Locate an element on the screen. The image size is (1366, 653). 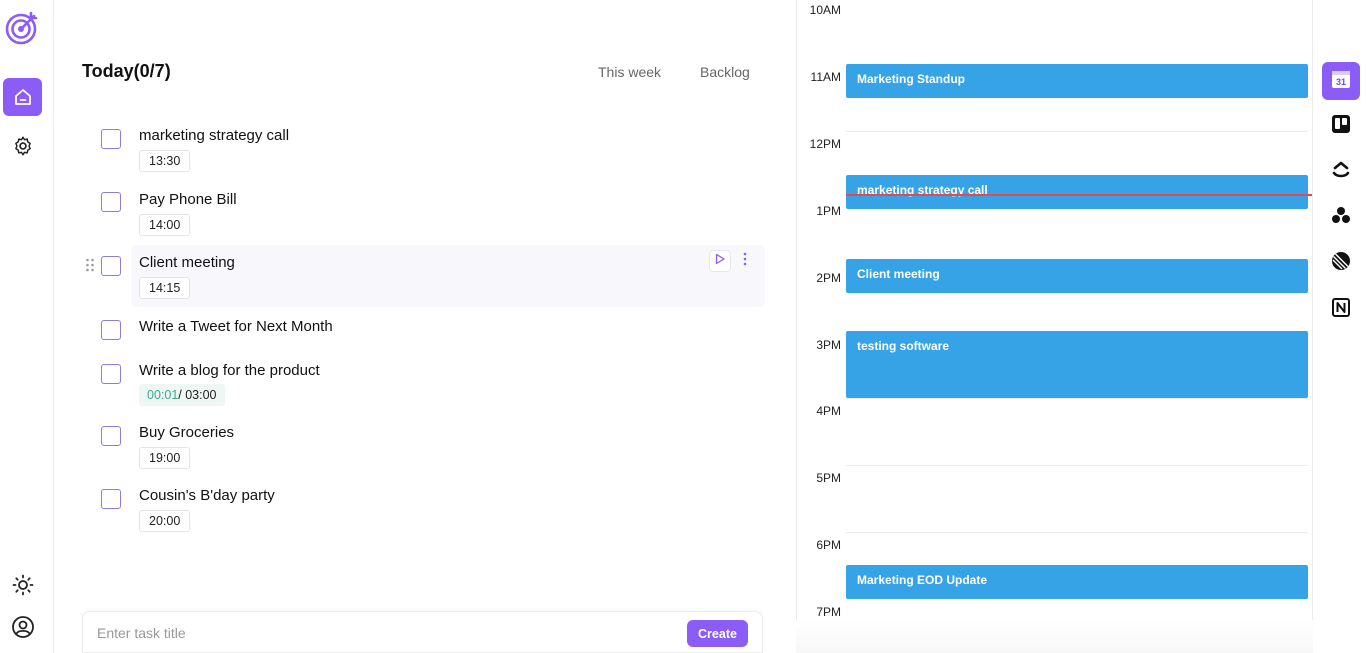
task-more-button is located at coordinates (745, 261).